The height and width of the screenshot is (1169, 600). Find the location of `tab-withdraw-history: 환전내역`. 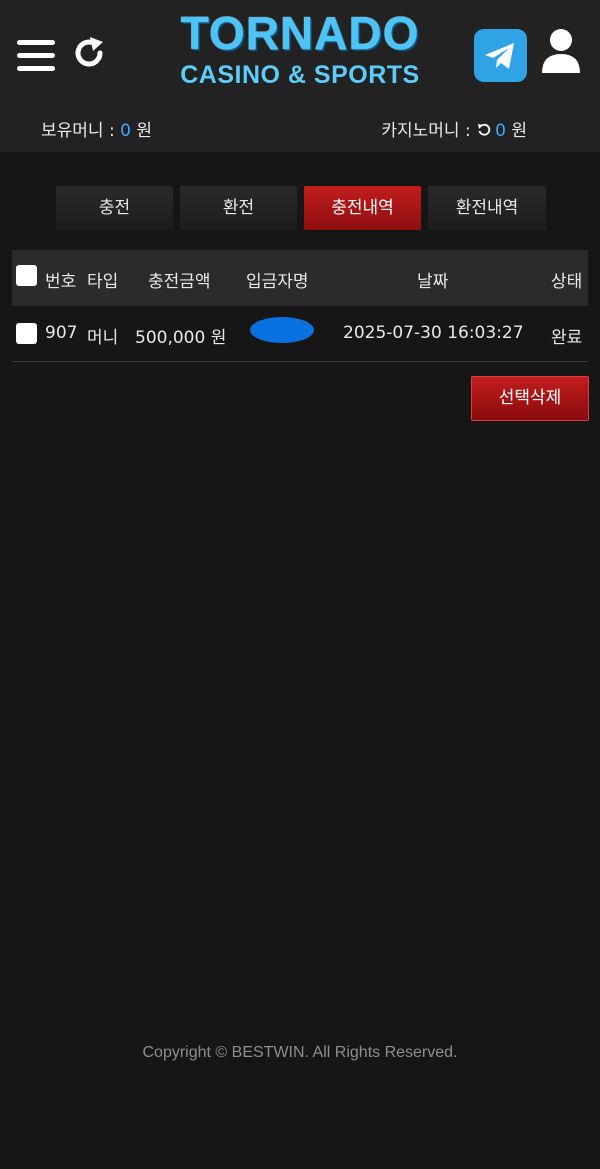

tab-withdraw-history: 환전내역 is located at coordinates (487, 208).